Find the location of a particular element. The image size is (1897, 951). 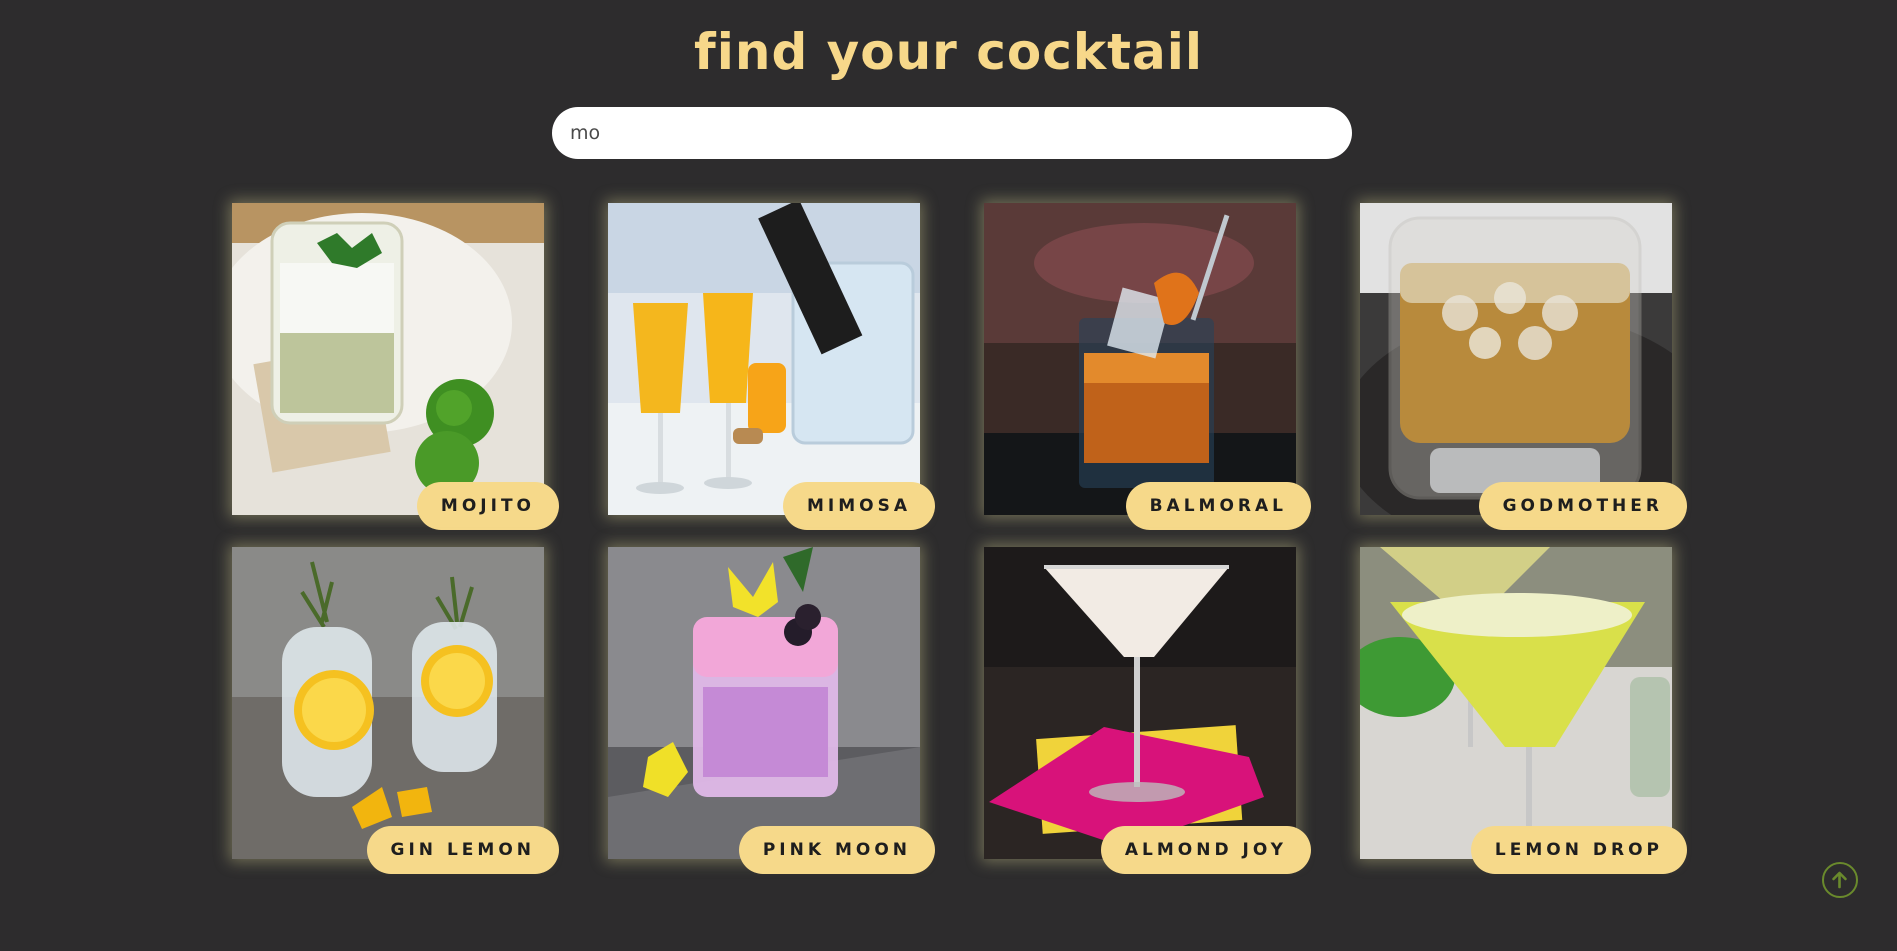

cocktail-label: GIN LEMON is located at coordinates (462, 850).